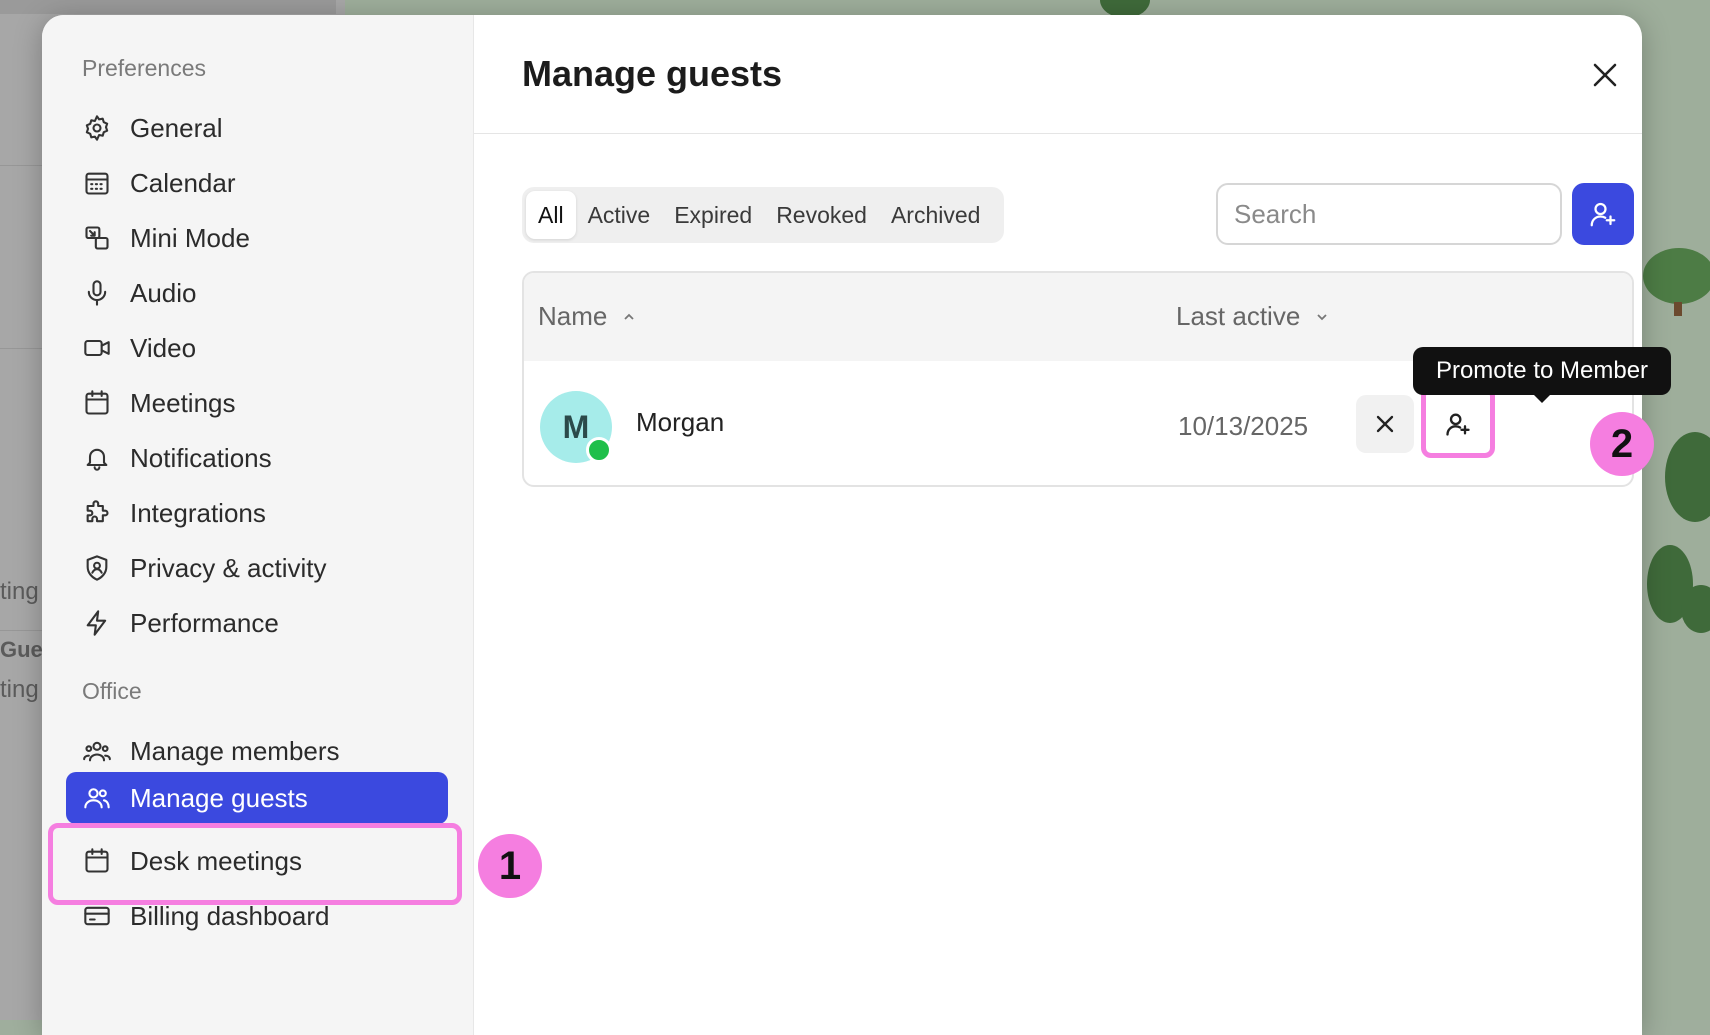 The image size is (1710, 1035). Describe the element at coordinates (190, 237) in the screenshot. I see `sidebar-item-label: Mini Mode` at that location.